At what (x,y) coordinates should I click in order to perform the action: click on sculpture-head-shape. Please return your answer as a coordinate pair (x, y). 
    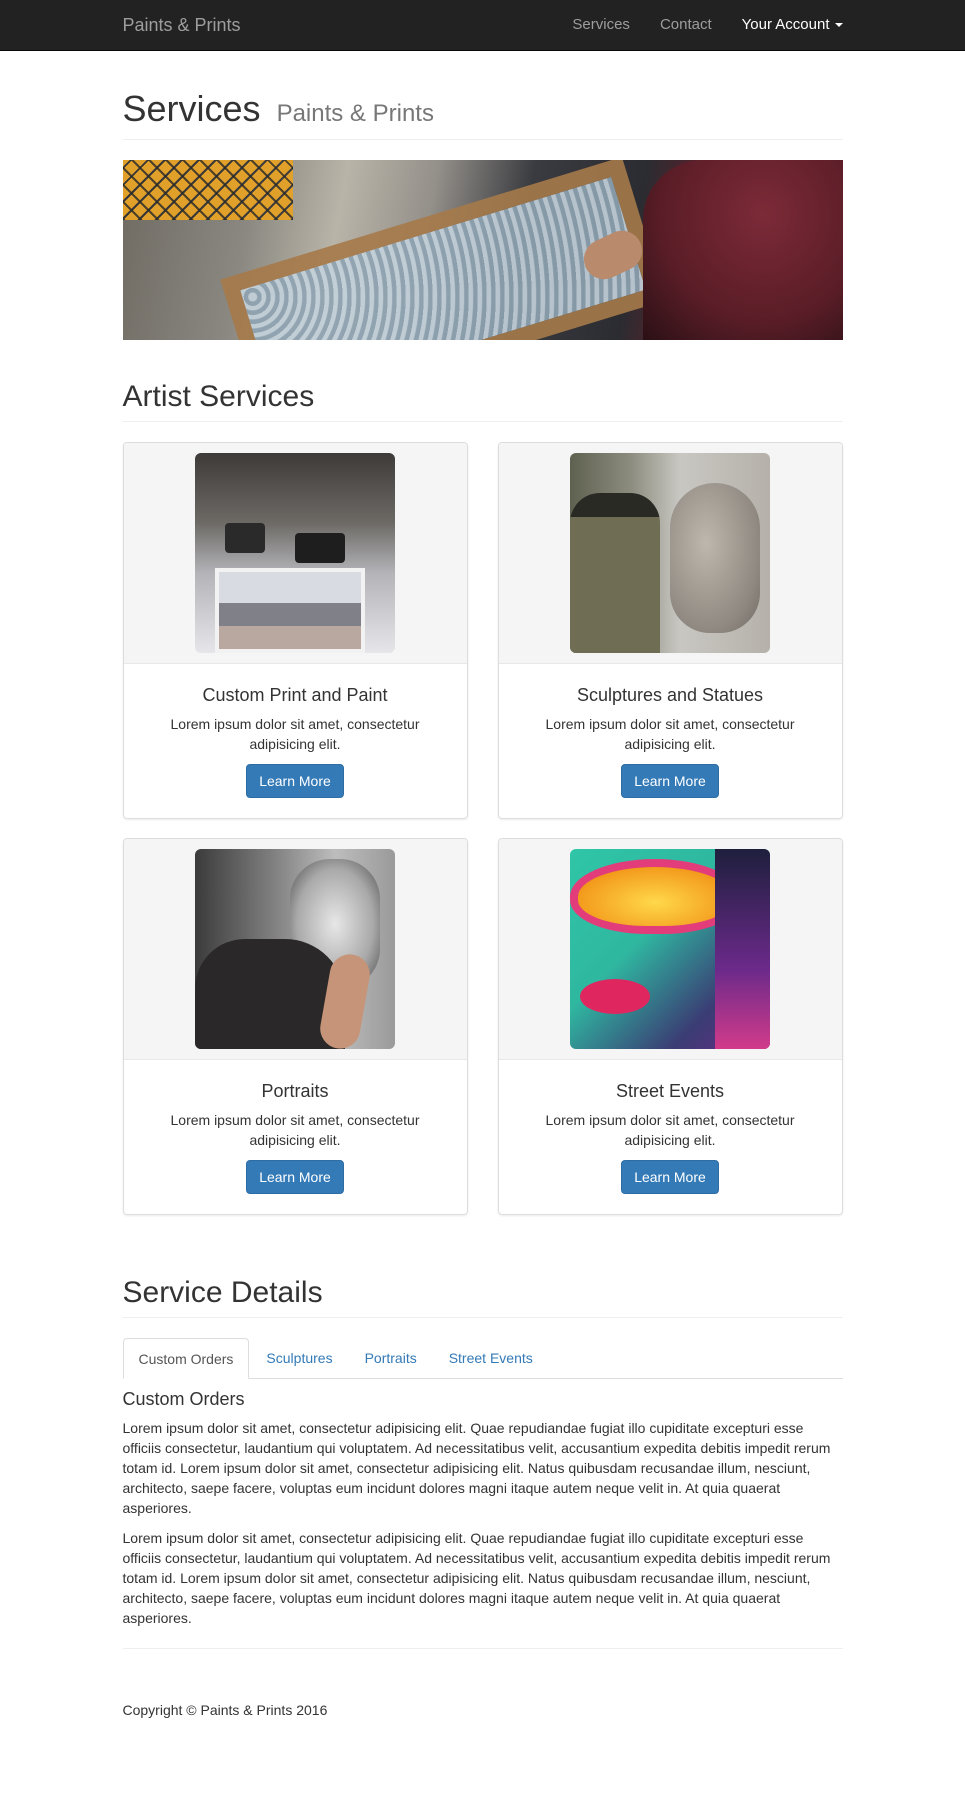
    Looking at the image, I should click on (715, 557).